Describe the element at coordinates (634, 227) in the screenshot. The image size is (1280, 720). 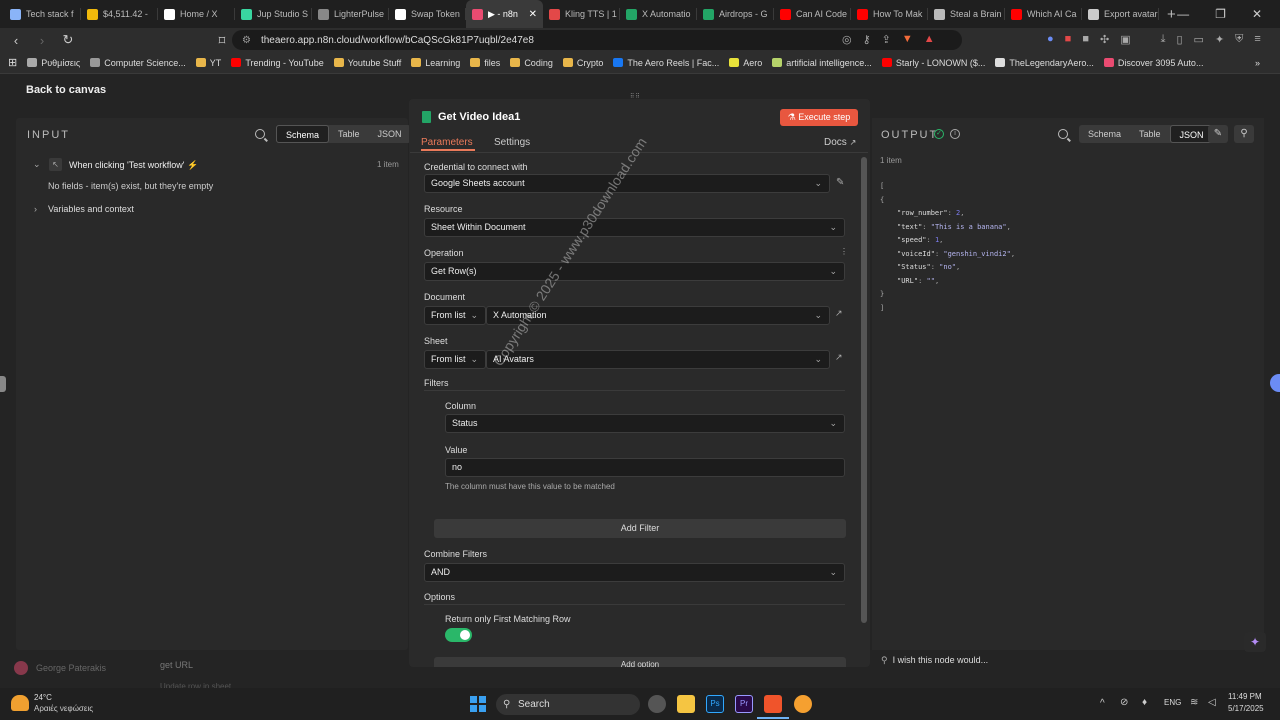
I see `resource-select: Sheet Within Document ⌄` at that location.